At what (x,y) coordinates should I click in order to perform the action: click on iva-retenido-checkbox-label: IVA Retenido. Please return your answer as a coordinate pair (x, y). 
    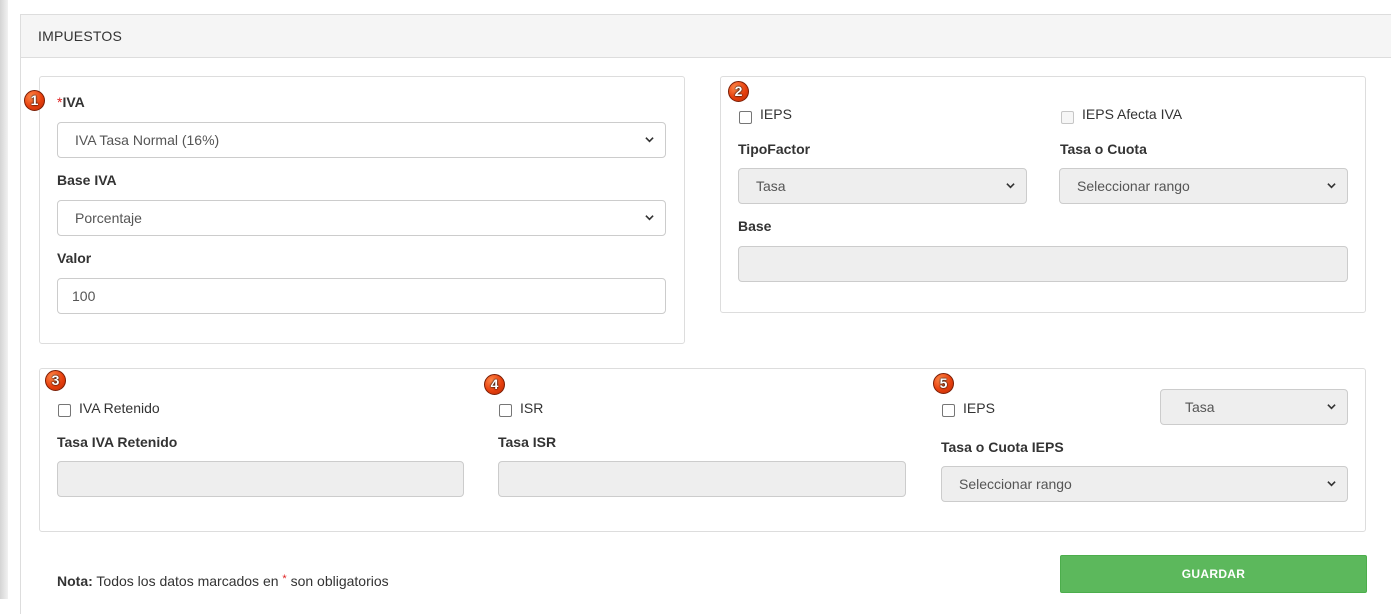
    Looking at the image, I should click on (119, 408).